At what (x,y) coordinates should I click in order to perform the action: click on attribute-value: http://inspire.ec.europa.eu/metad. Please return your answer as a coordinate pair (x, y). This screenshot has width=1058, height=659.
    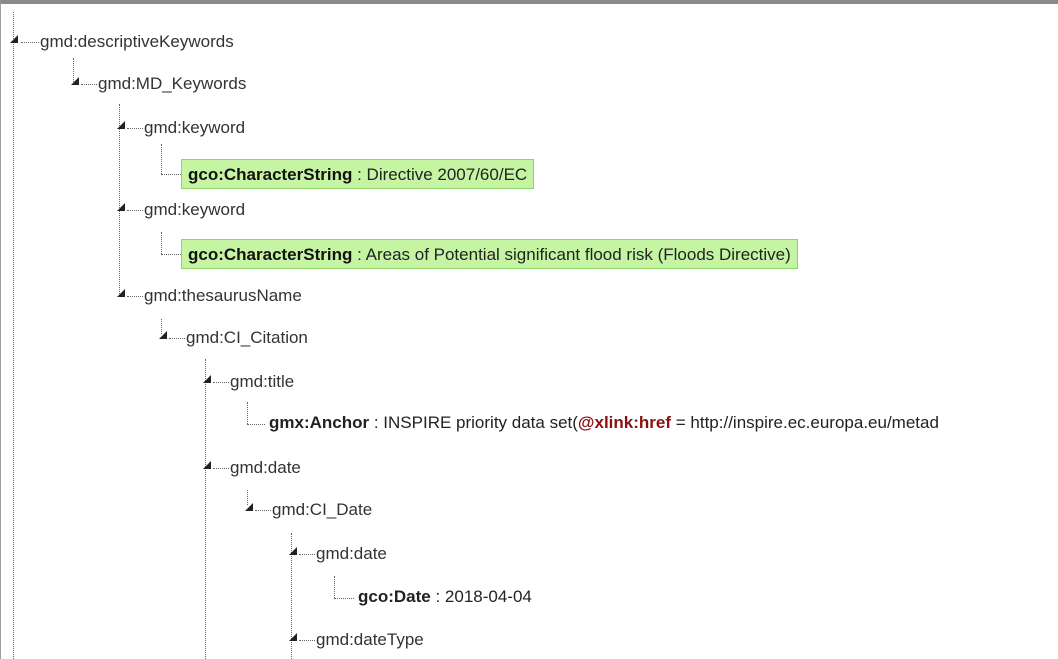
    Looking at the image, I should click on (814, 422).